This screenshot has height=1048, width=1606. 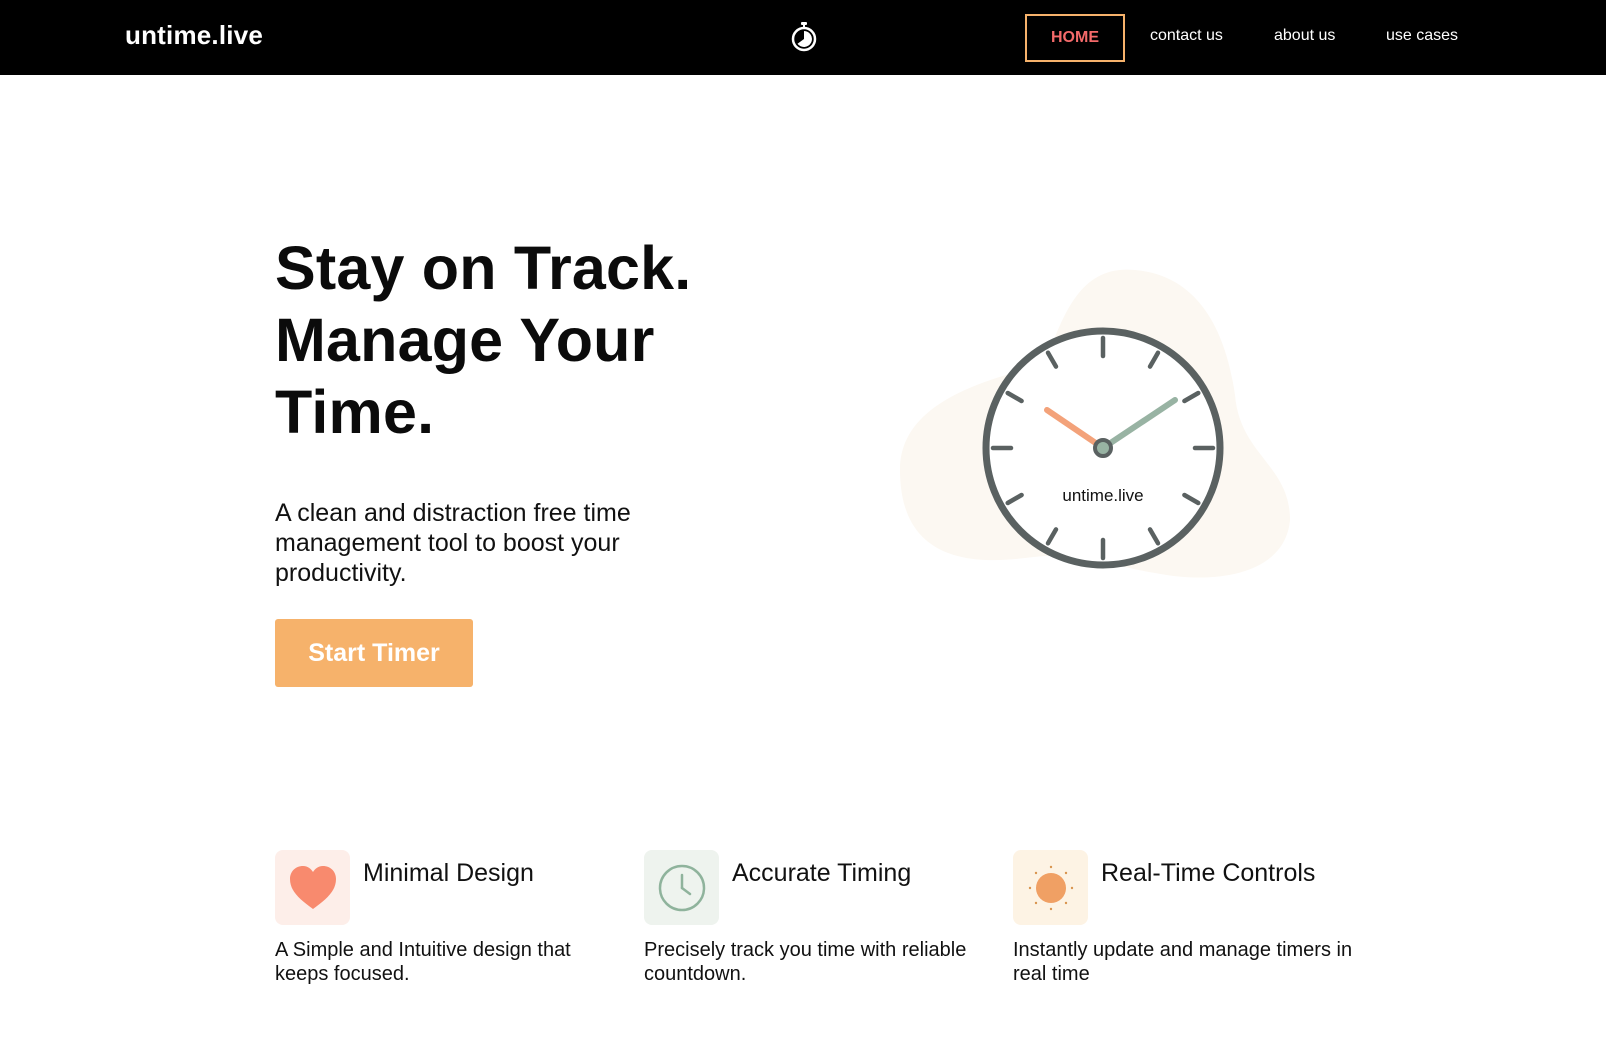 I want to click on feature-title: Accurate Timing, so click(x=822, y=873).